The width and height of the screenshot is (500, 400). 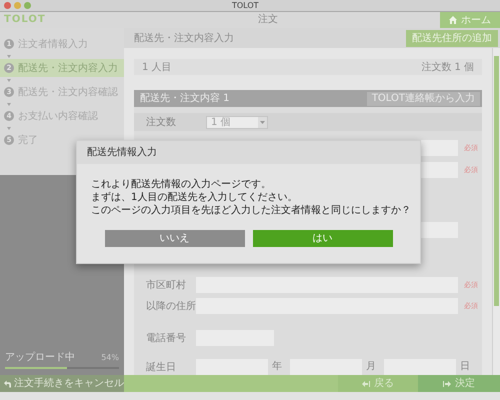 I want to click on house-icon, so click(x=453, y=20).